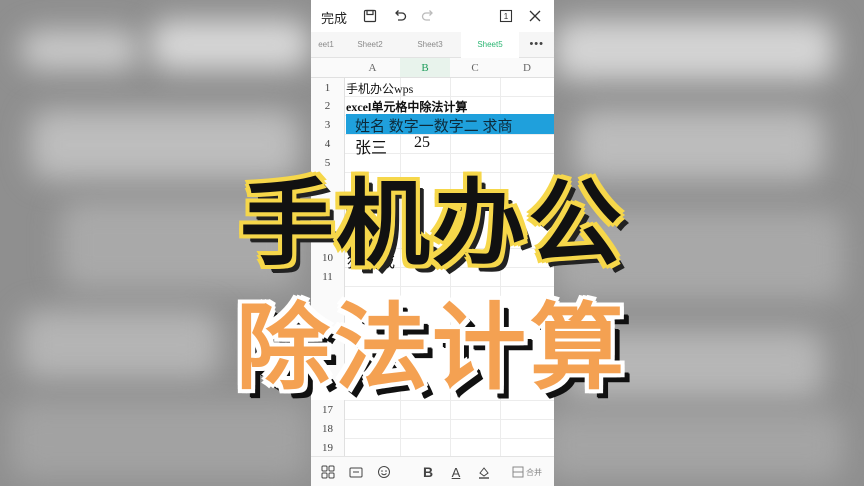  I want to click on merge-button: 合并, so click(527, 472).